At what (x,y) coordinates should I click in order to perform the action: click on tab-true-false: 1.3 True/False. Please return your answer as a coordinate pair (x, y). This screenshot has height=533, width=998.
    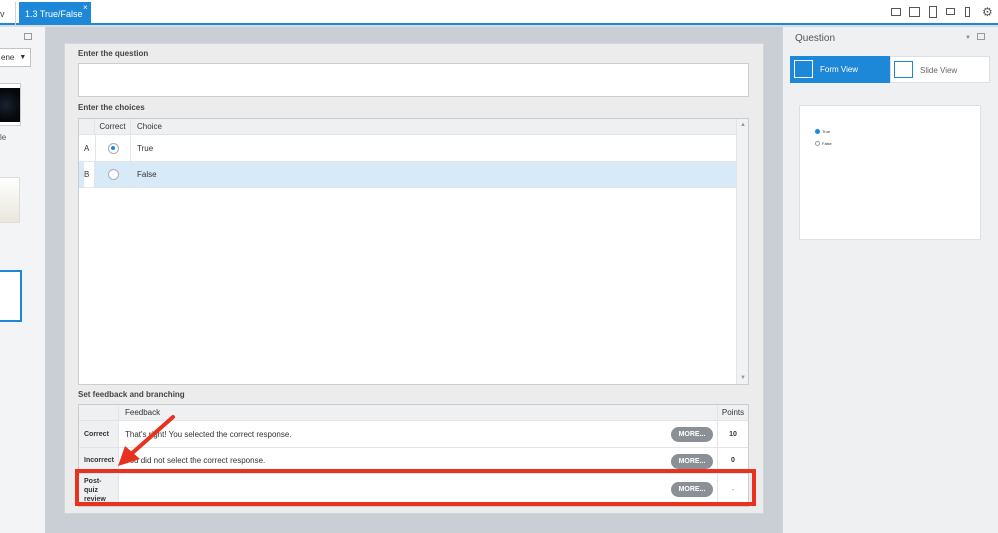
    Looking at the image, I should click on (55, 13).